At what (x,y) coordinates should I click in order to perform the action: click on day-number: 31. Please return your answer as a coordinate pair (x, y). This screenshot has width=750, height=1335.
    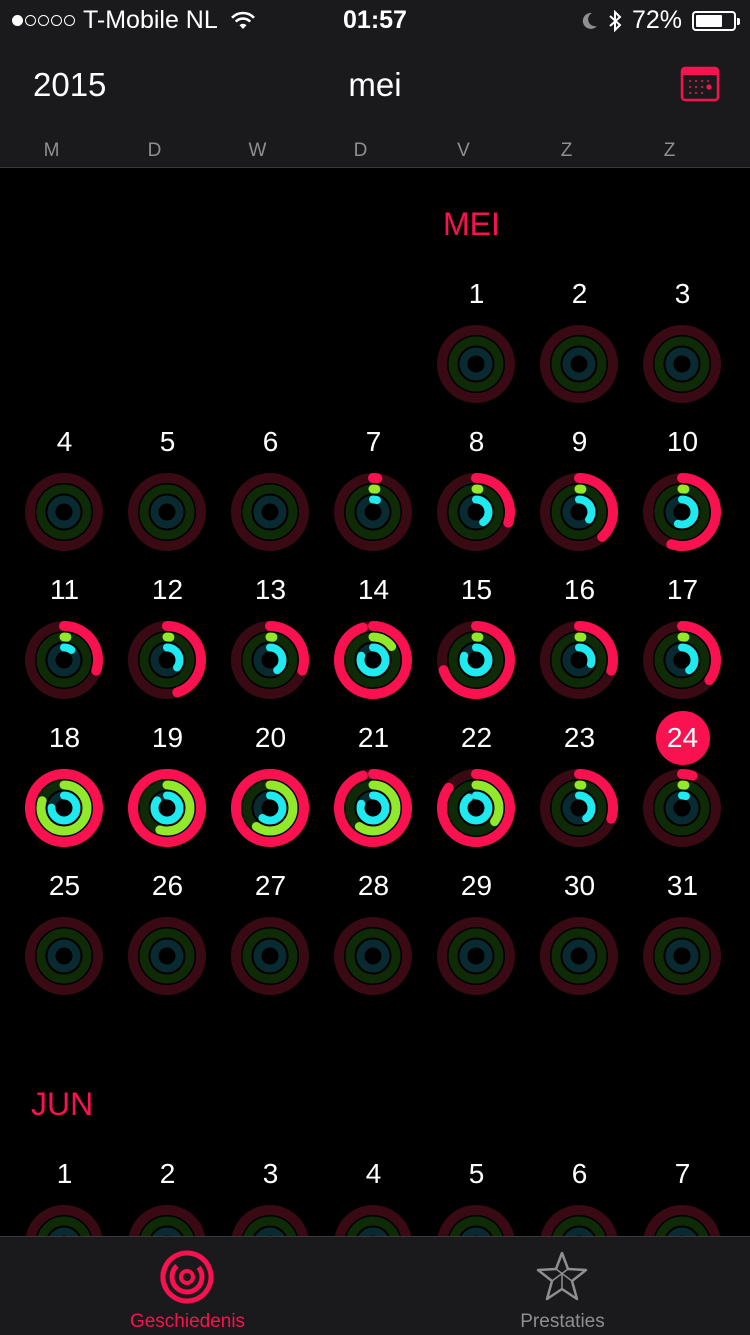
    Looking at the image, I should click on (682, 886).